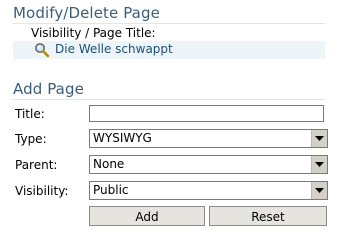  I want to click on type-select: WYSIWYG, so click(208, 138).